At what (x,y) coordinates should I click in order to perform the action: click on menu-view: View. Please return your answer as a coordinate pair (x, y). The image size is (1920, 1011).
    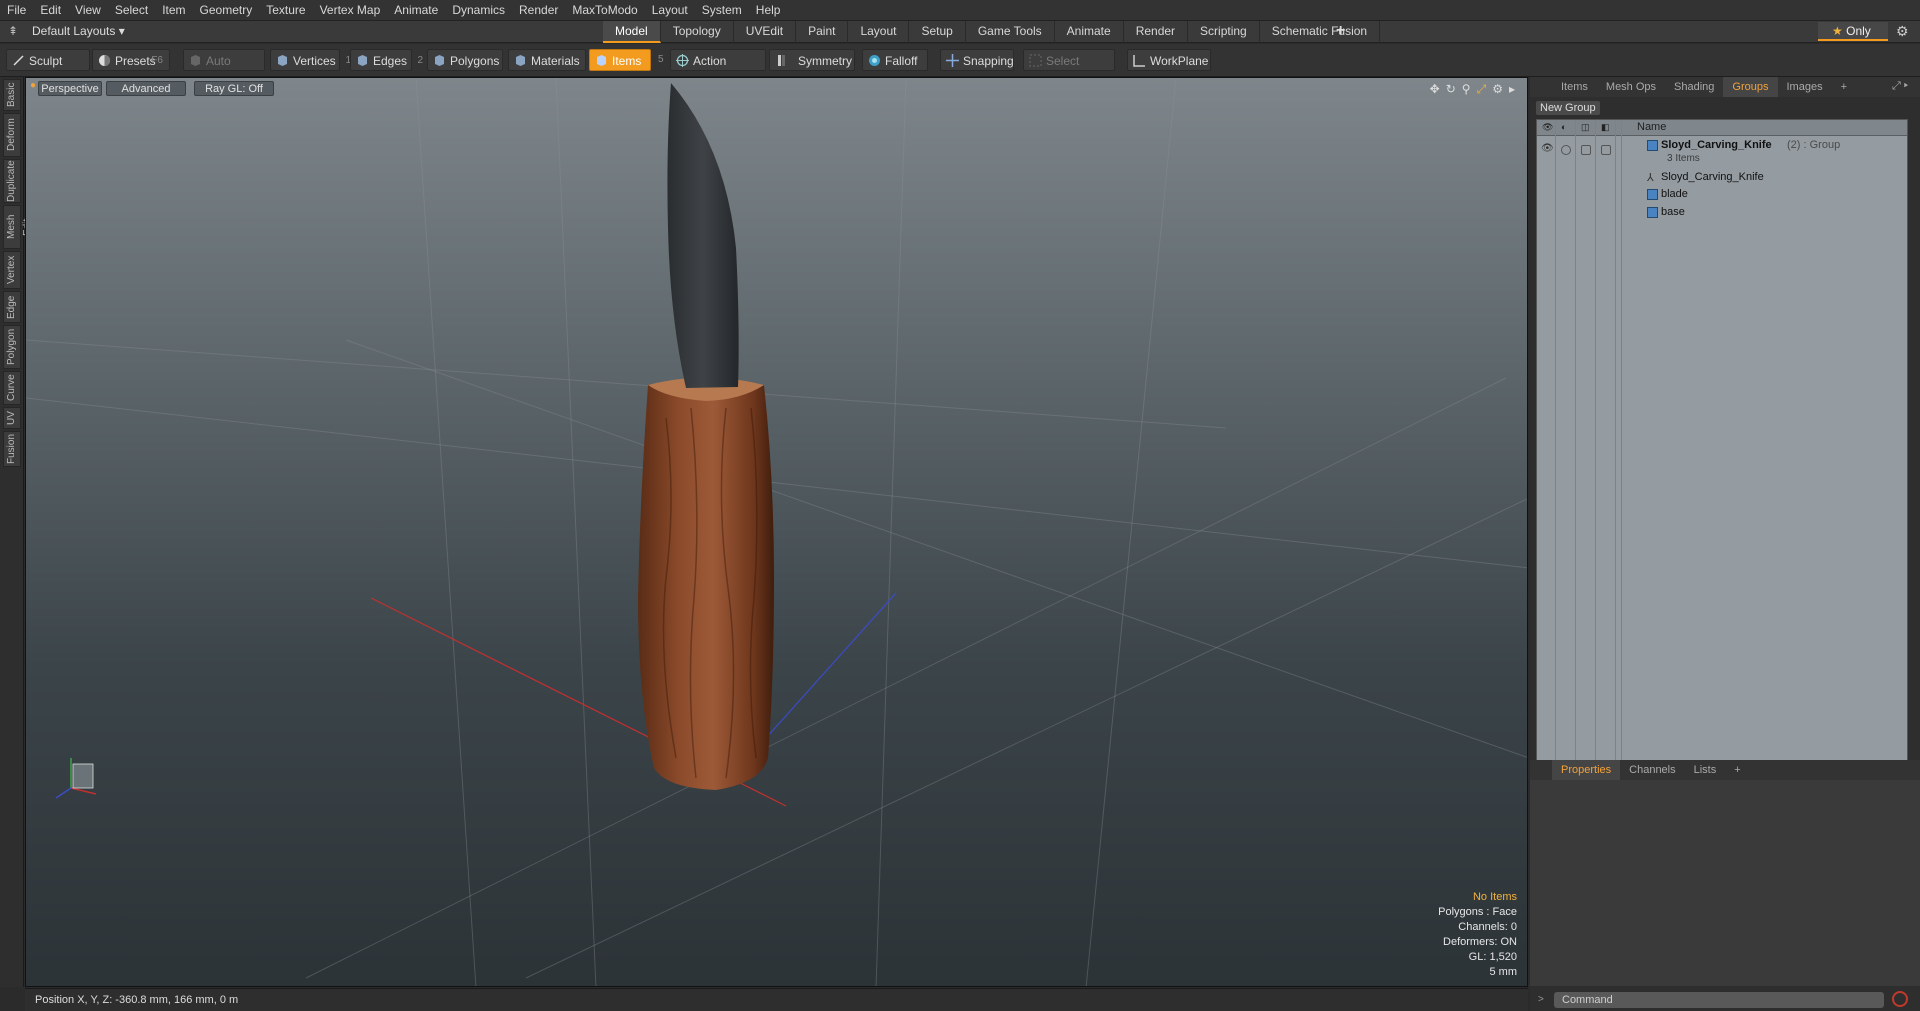
    Looking at the image, I should click on (88, 10).